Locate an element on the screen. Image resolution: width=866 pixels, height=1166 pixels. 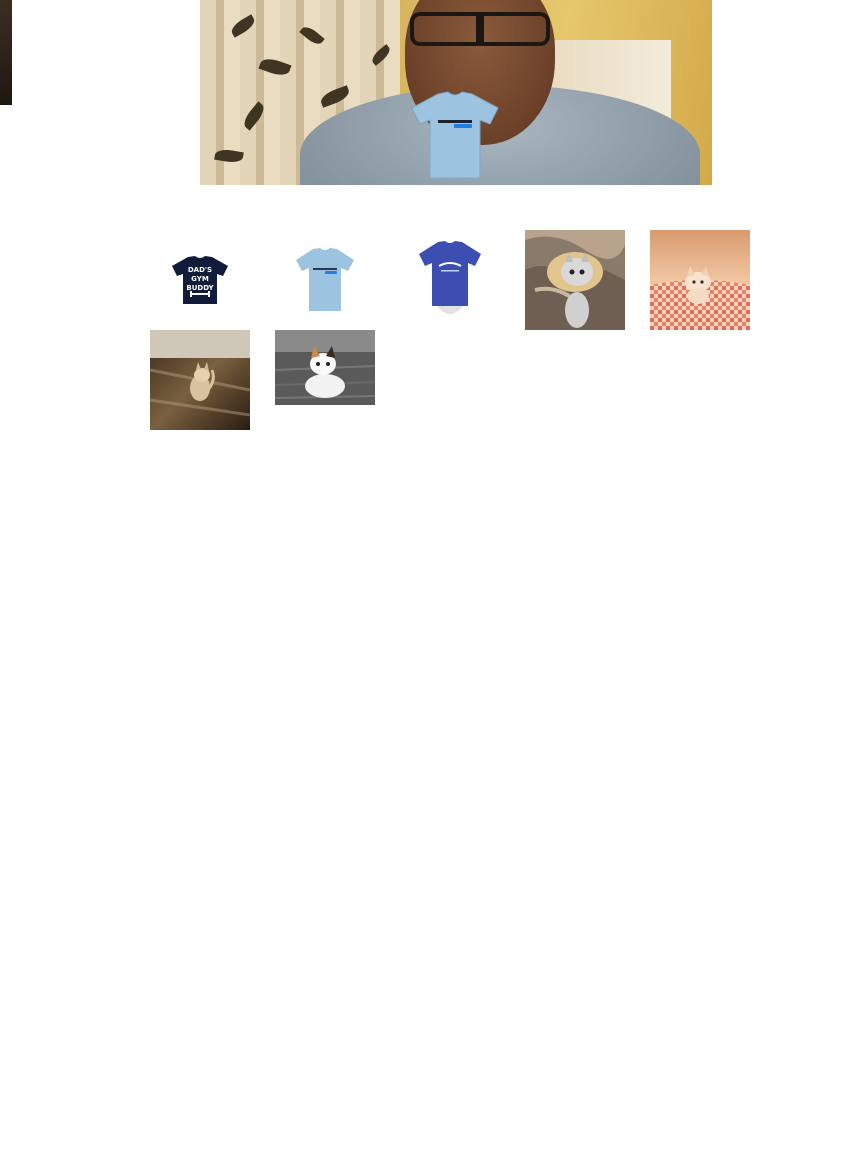
thumbnail-kitten-on-blanket is located at coordinates (700, 280).